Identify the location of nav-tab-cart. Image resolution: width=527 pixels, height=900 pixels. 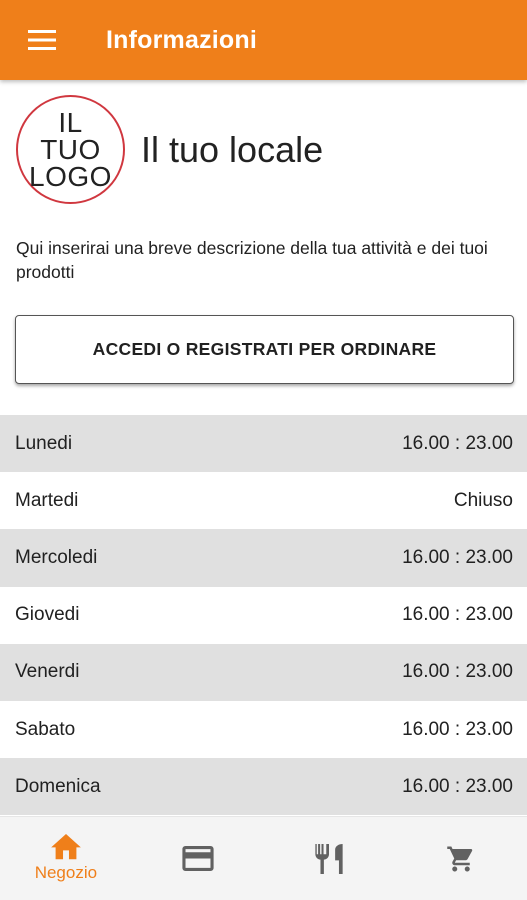
(461, 858).